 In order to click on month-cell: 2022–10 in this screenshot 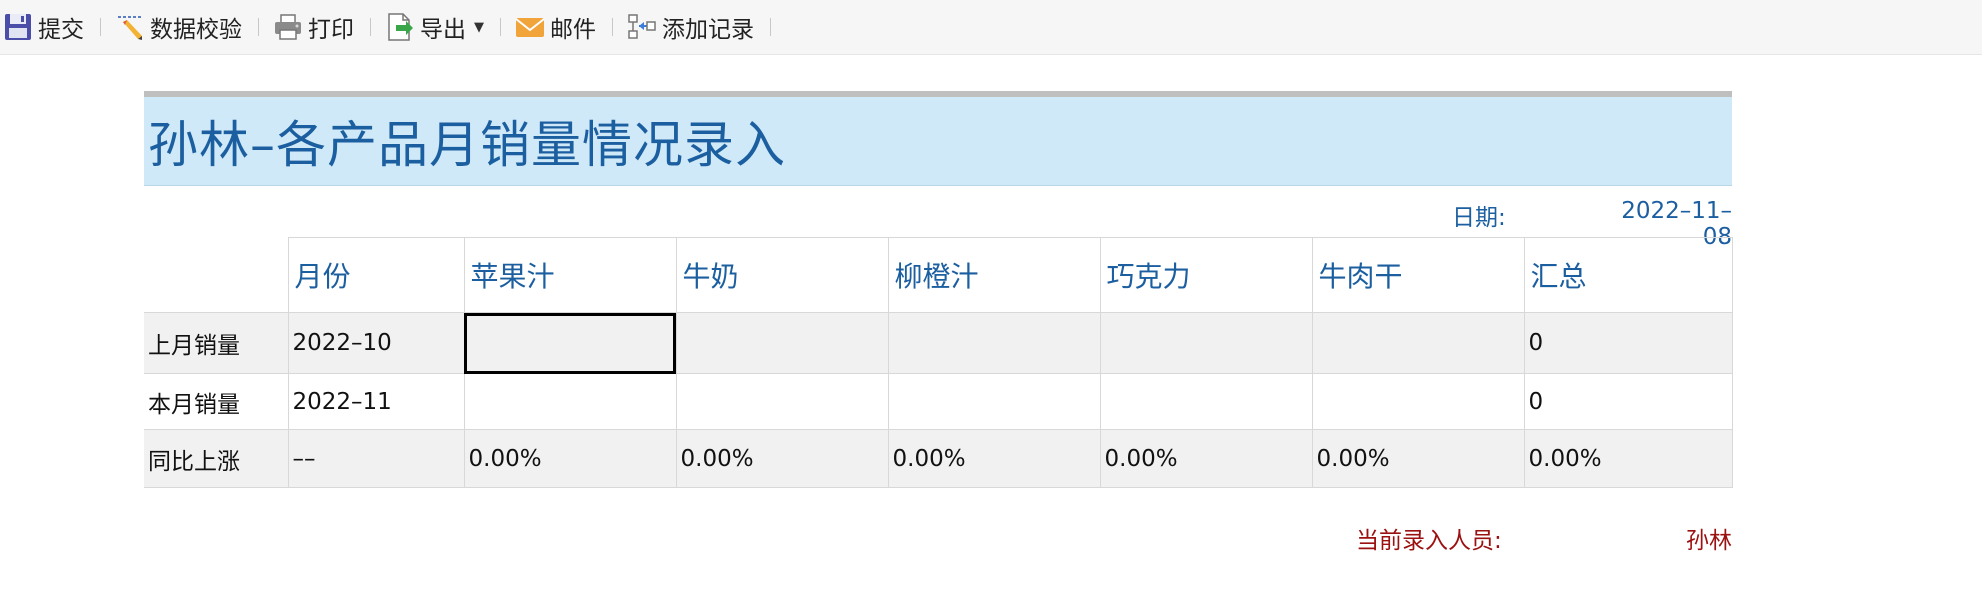, I will do `click(376, 343)`.